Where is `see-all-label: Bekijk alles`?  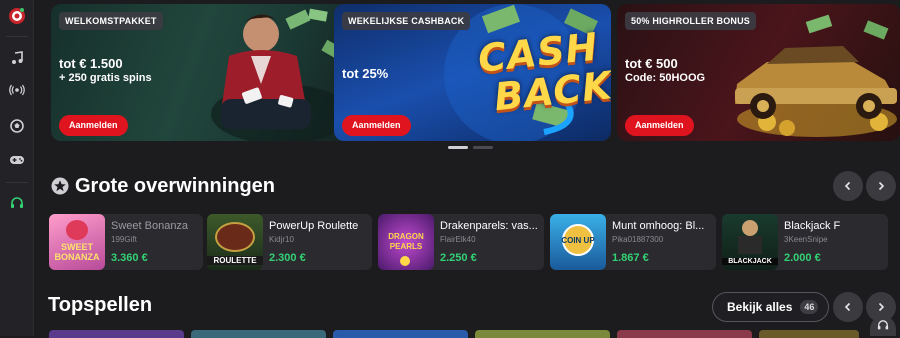 see-all-label: Bekijk alles is located at coordinates (760, 307).